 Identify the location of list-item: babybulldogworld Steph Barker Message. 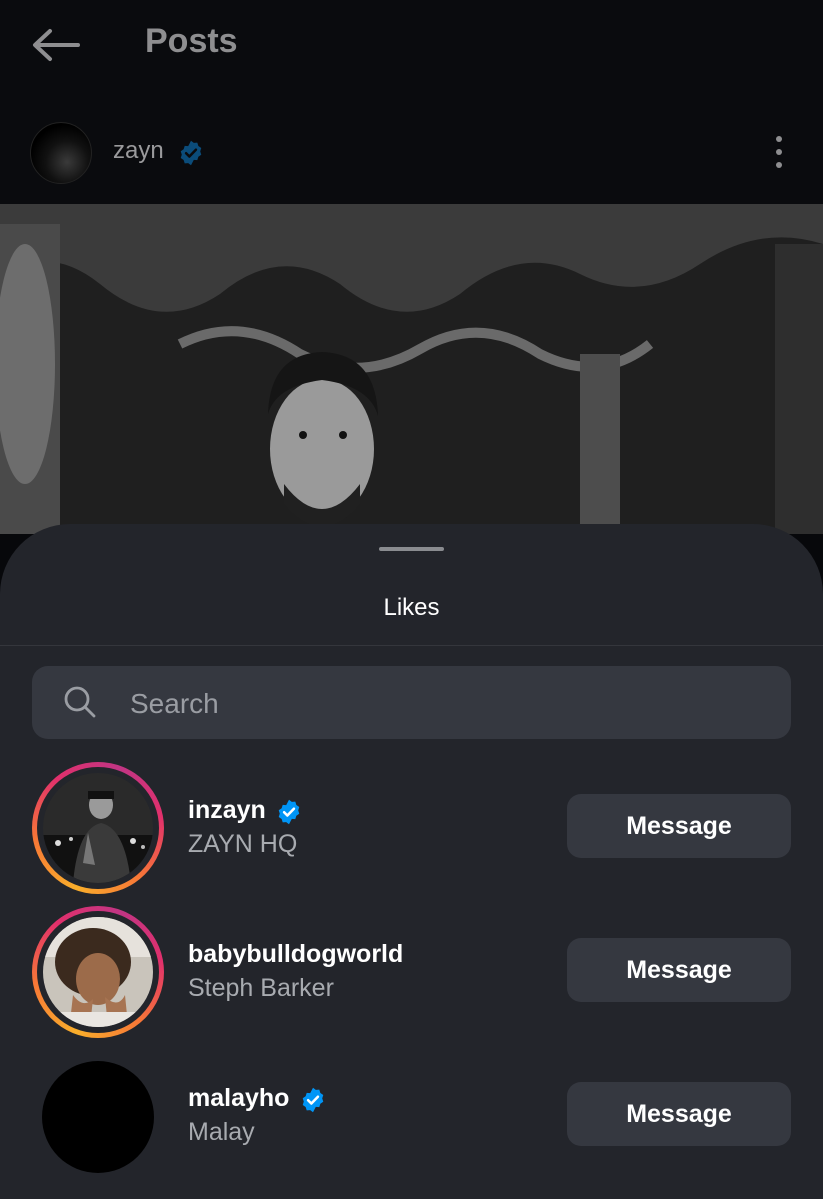
(411, 978).